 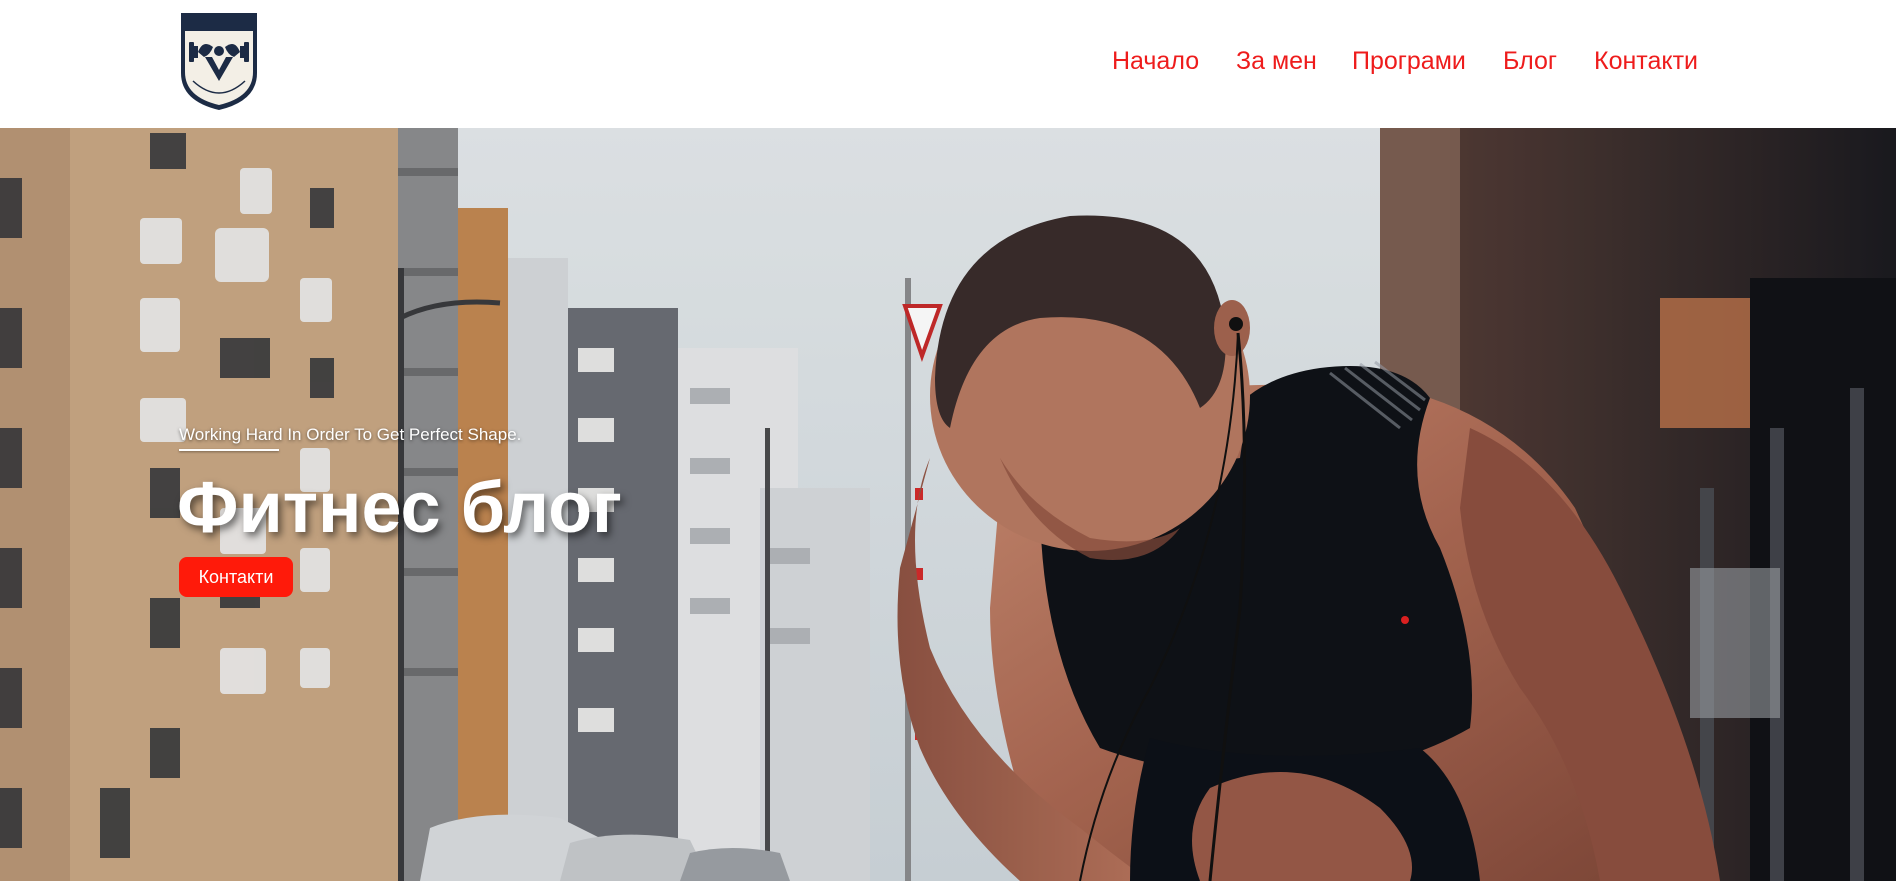 I want to click on main-nav: Начало За мен Програми Блог Контакти, so click(x=948, y=62).